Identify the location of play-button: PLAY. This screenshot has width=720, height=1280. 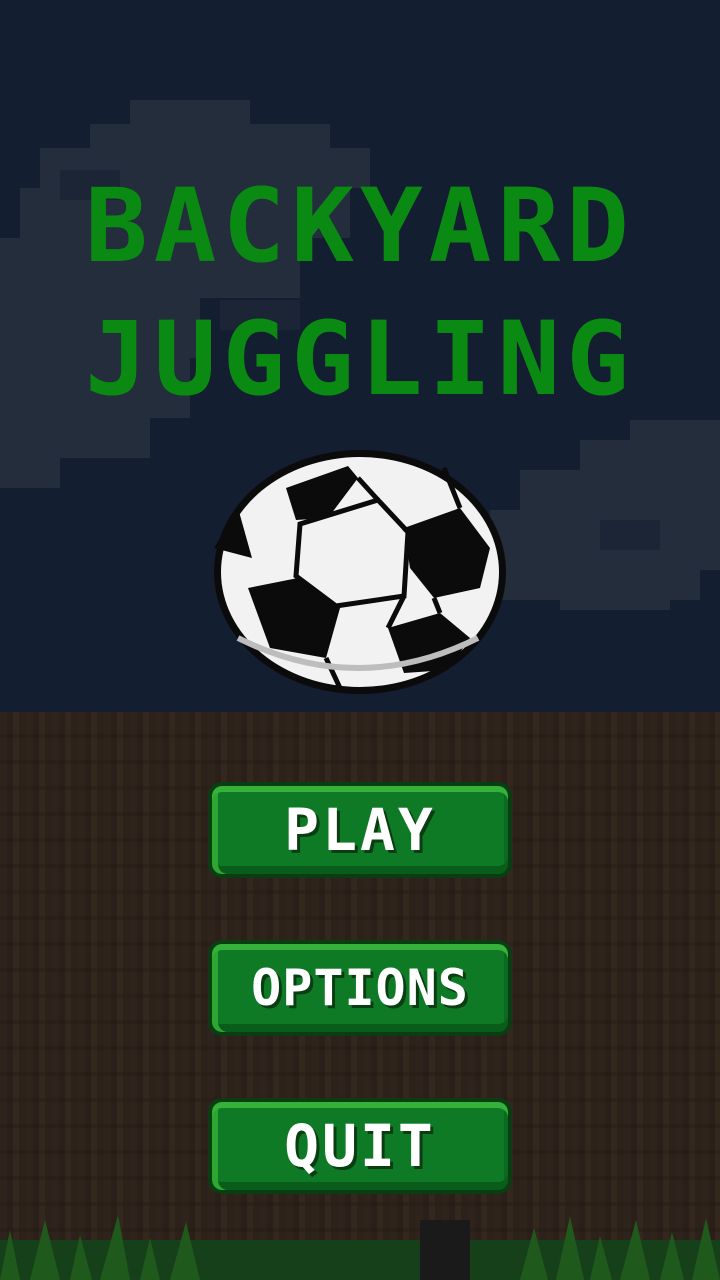
(360, 830).